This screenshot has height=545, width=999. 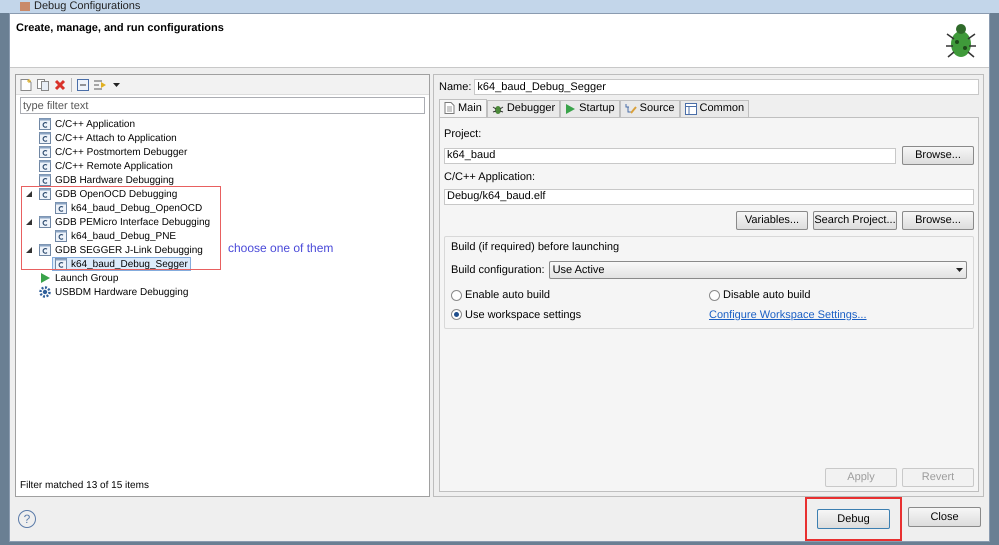 What do you see at coordinates (630, 108) in the screenshot?
I see `source-icon` at bounding box center [630, 108].